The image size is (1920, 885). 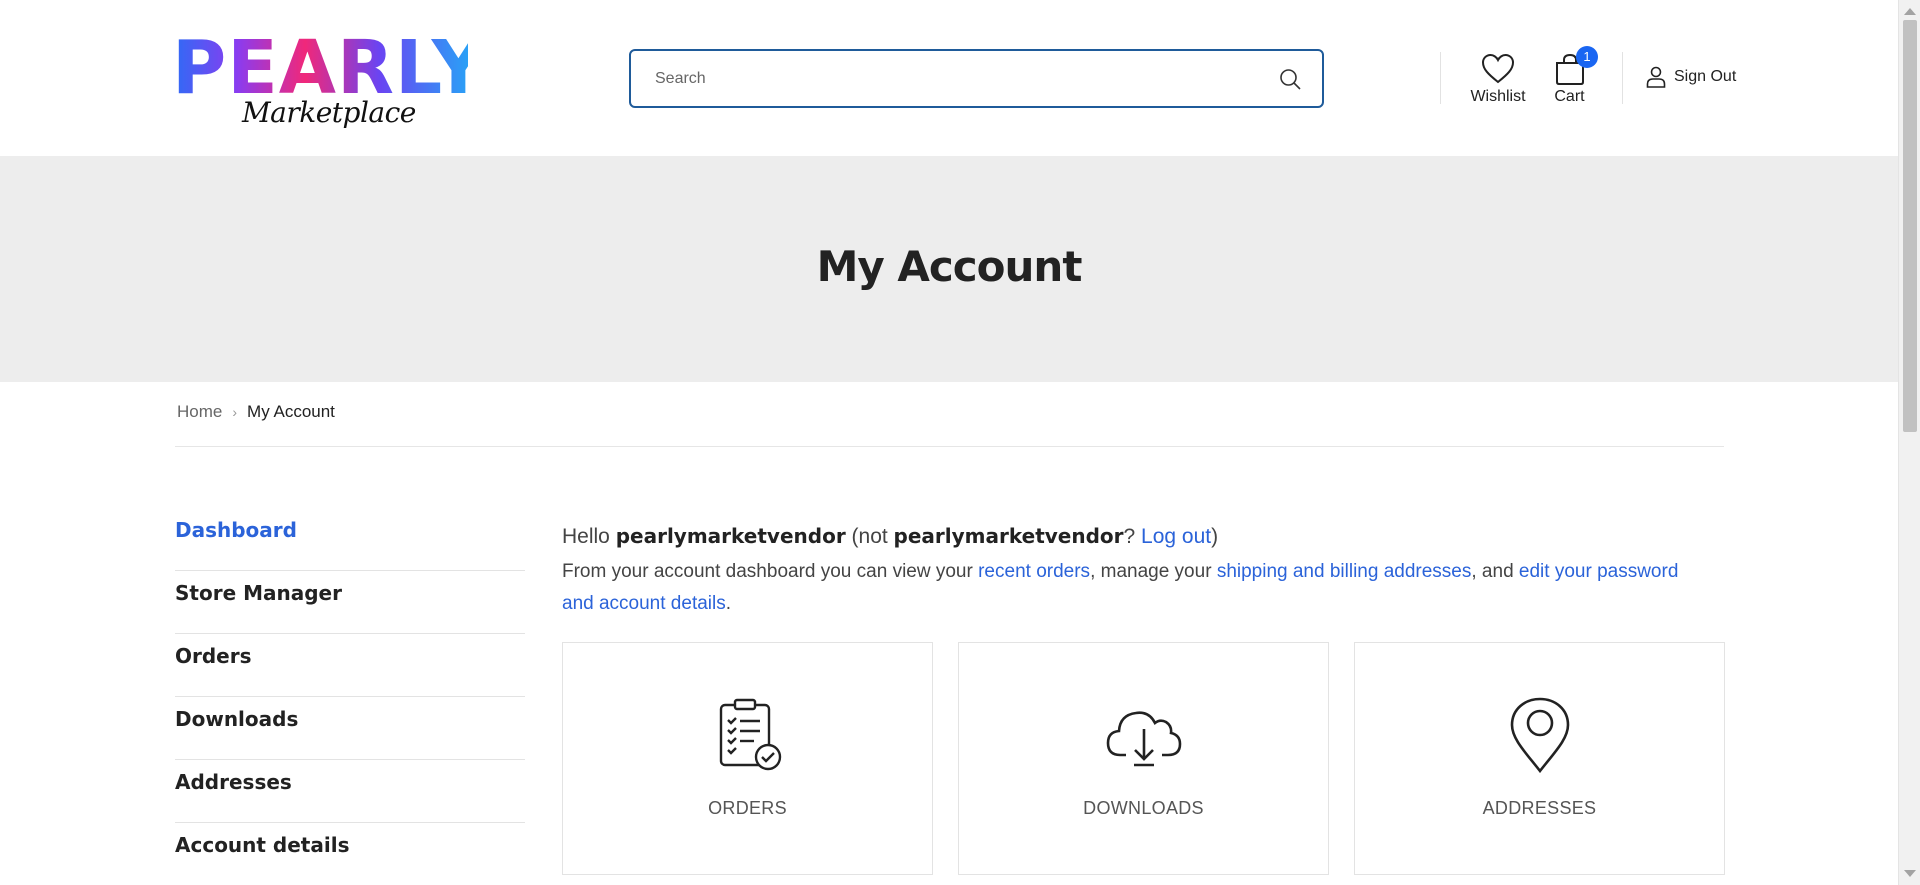 I want to click on username-repeat: pearlymarketvendor, so click(x=1008, y=536).